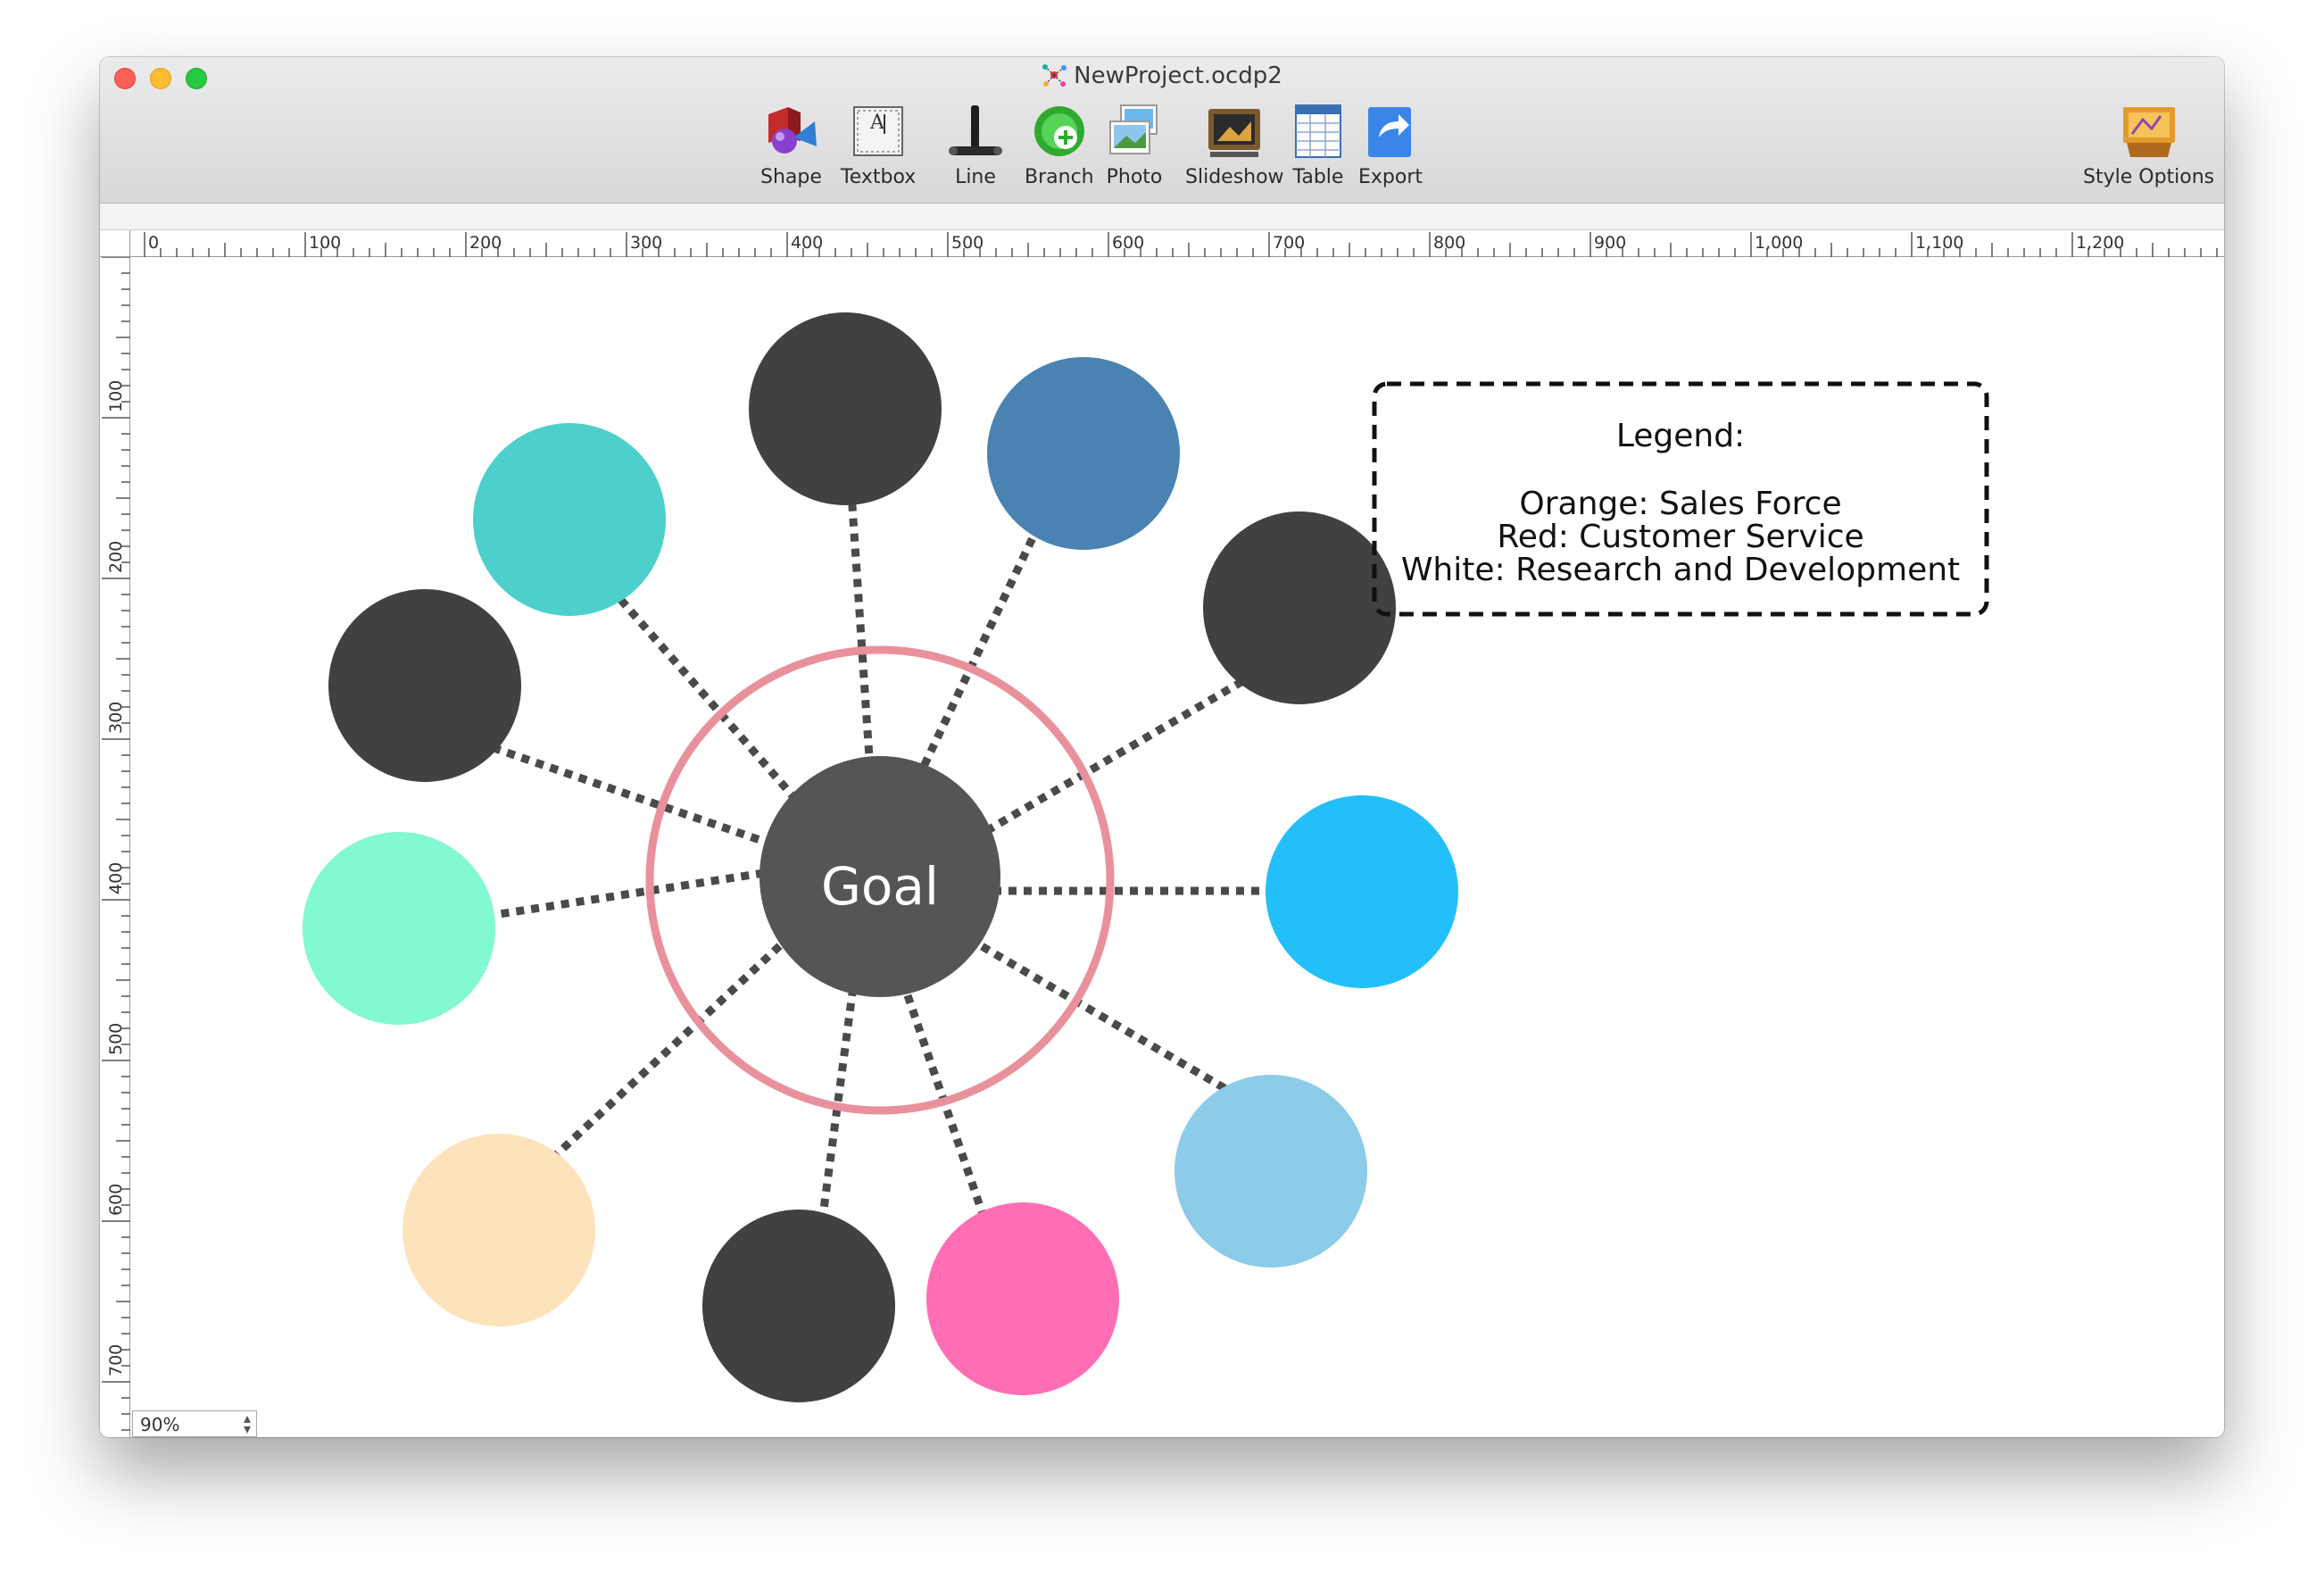 This screenshot has width=2324, height=1580. I want to click on document-icon, so click(1054, 75).